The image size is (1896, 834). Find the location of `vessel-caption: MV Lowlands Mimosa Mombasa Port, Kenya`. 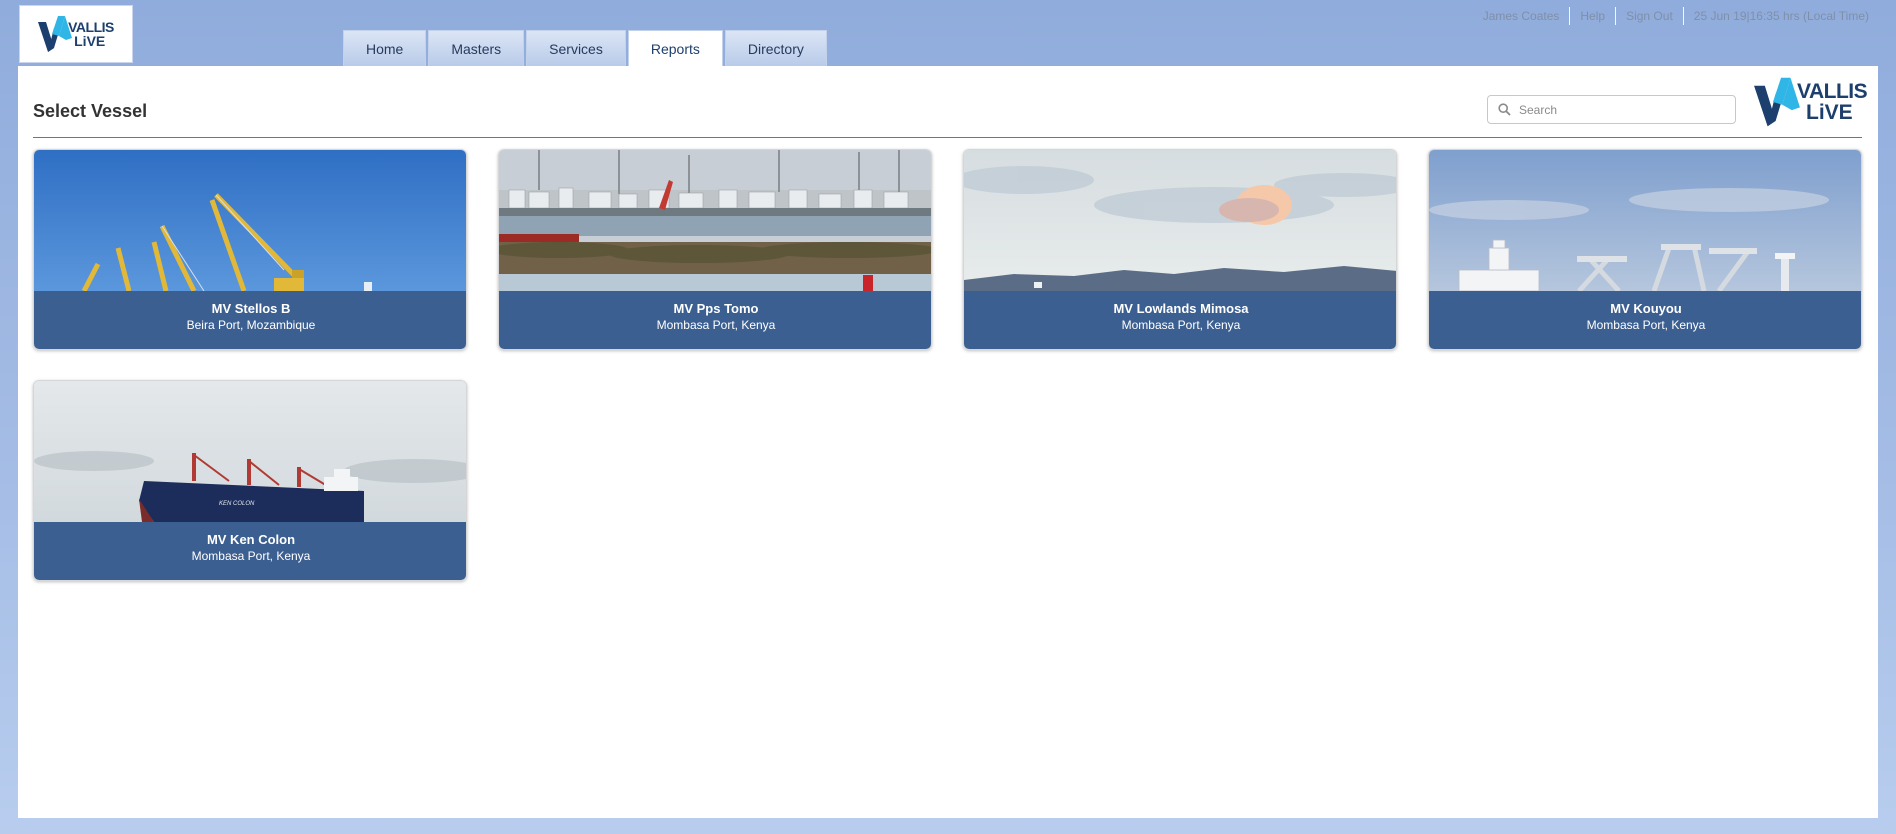

vessel-caption: MV Lowlands Mimosa Mombasa Port, Kenya is located at coordinates (1180, 320).